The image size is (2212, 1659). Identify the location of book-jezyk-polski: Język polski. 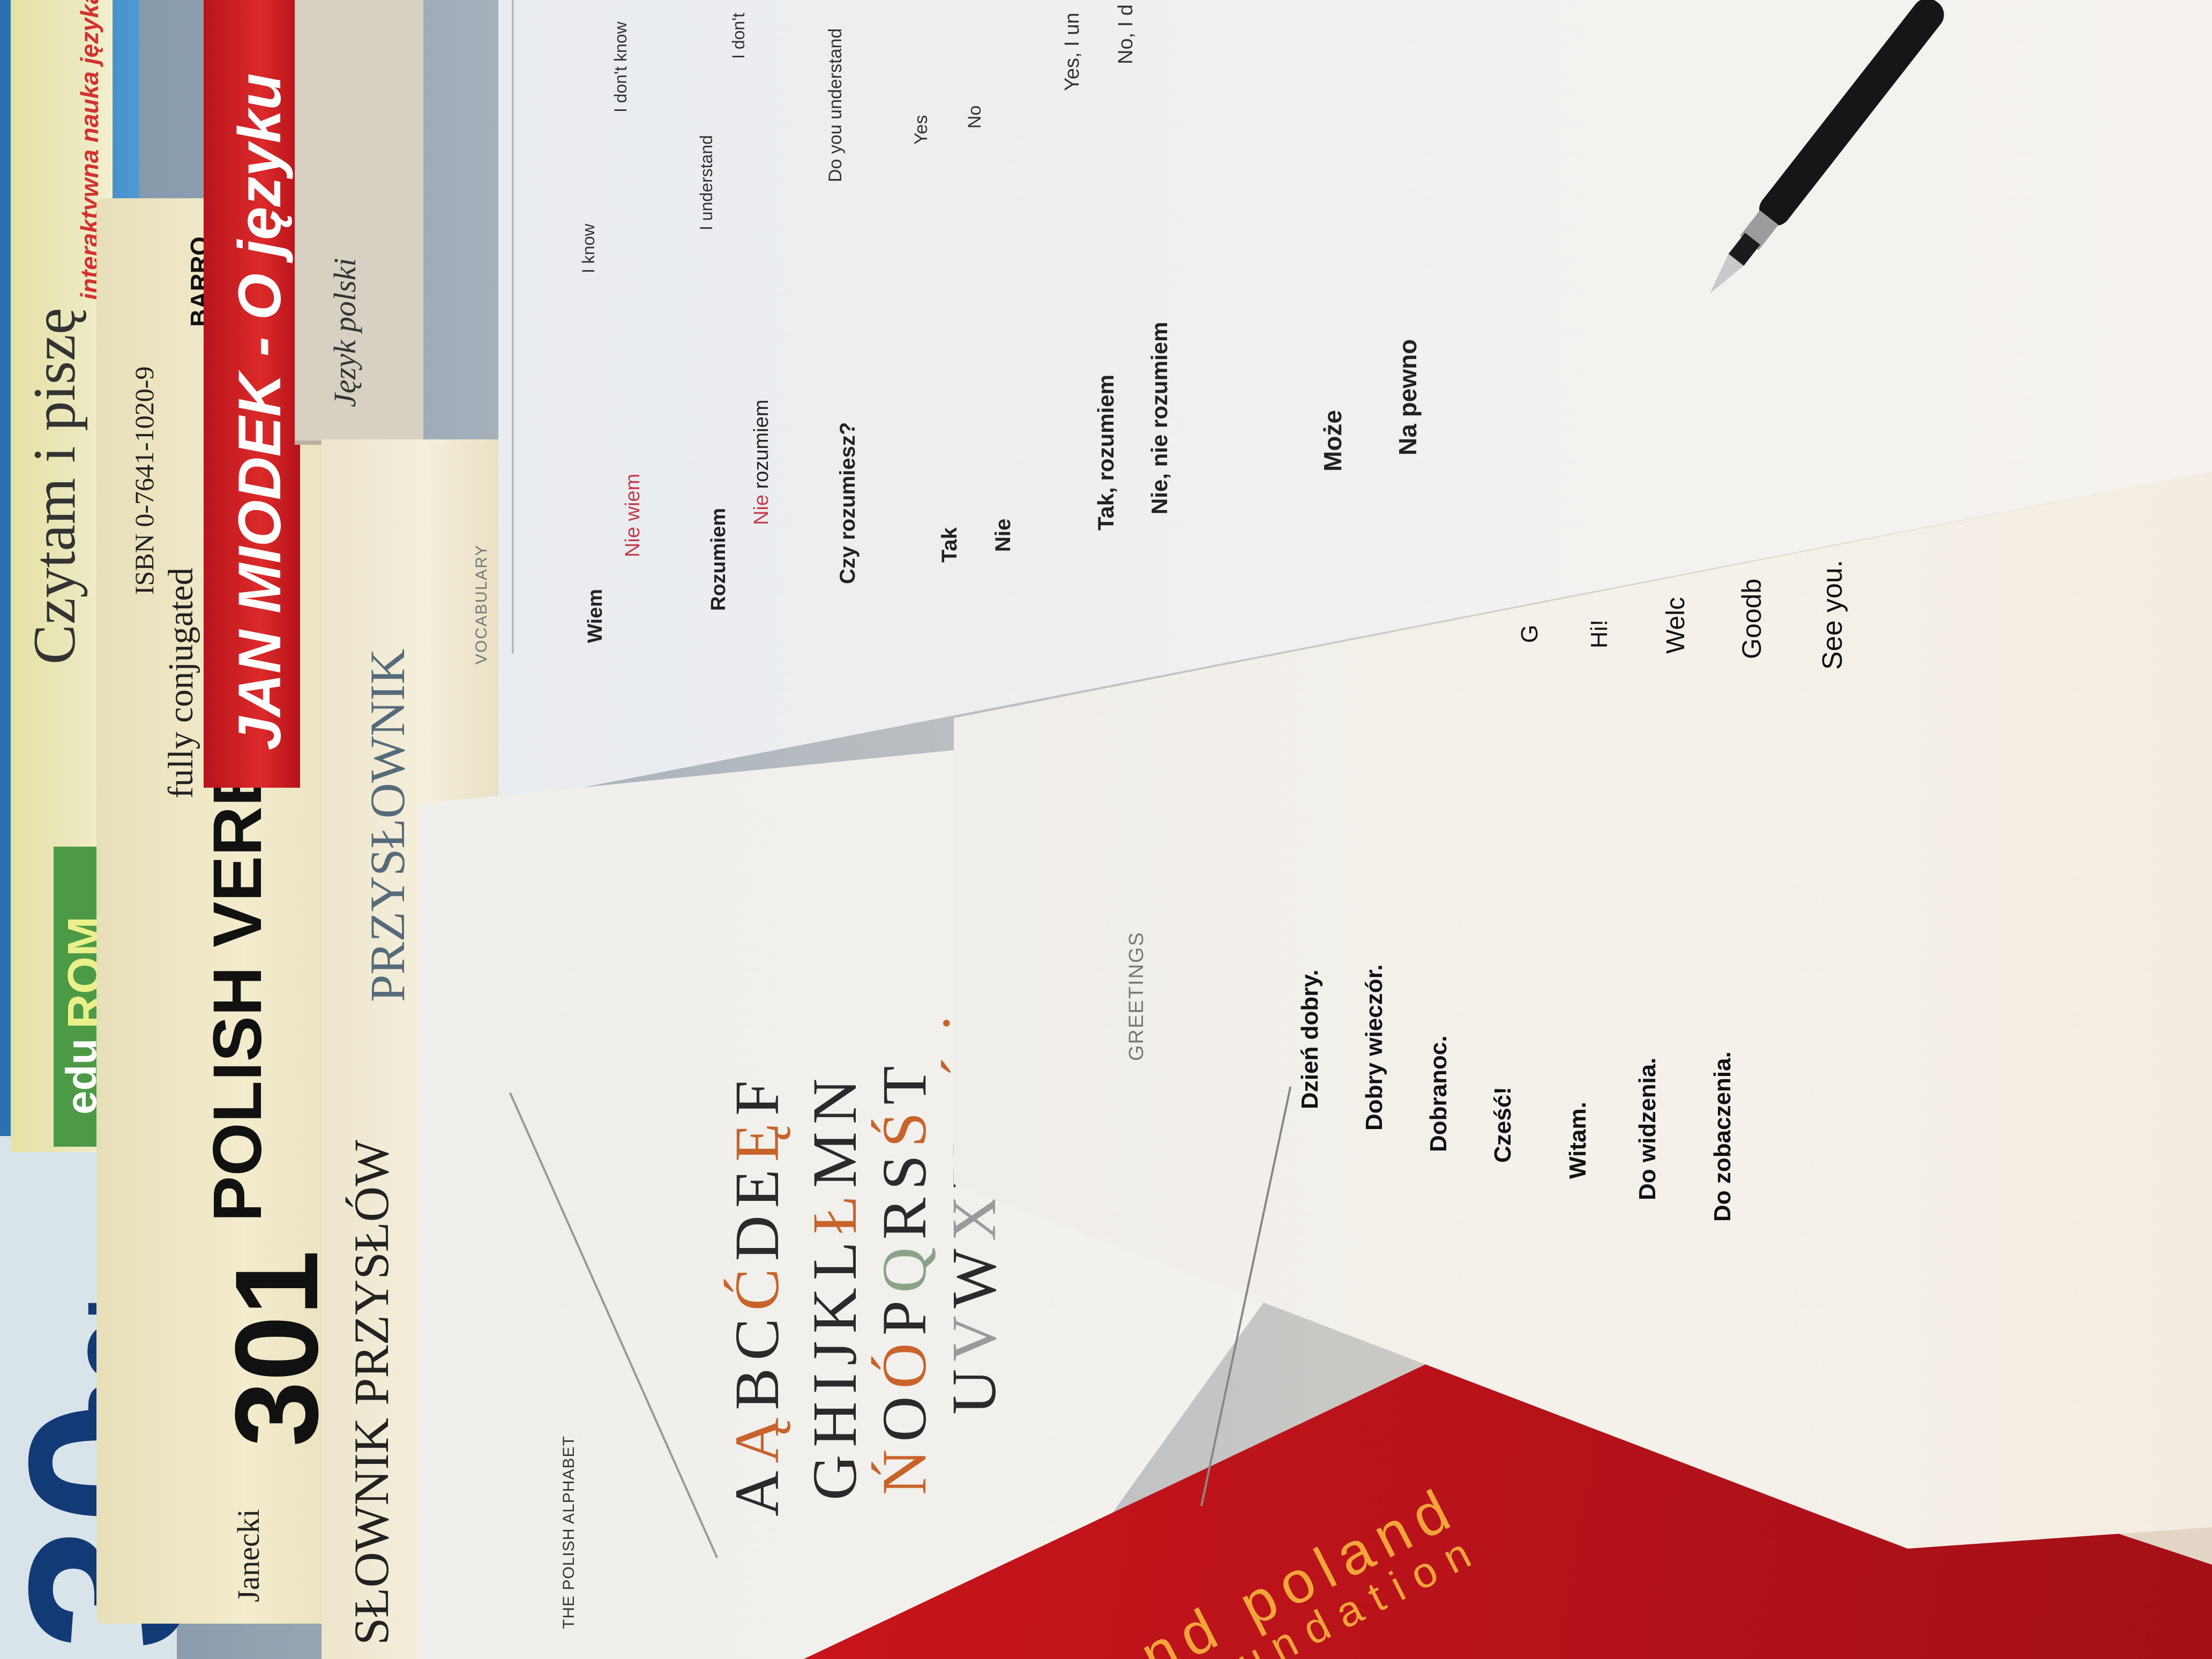
(359, 222).